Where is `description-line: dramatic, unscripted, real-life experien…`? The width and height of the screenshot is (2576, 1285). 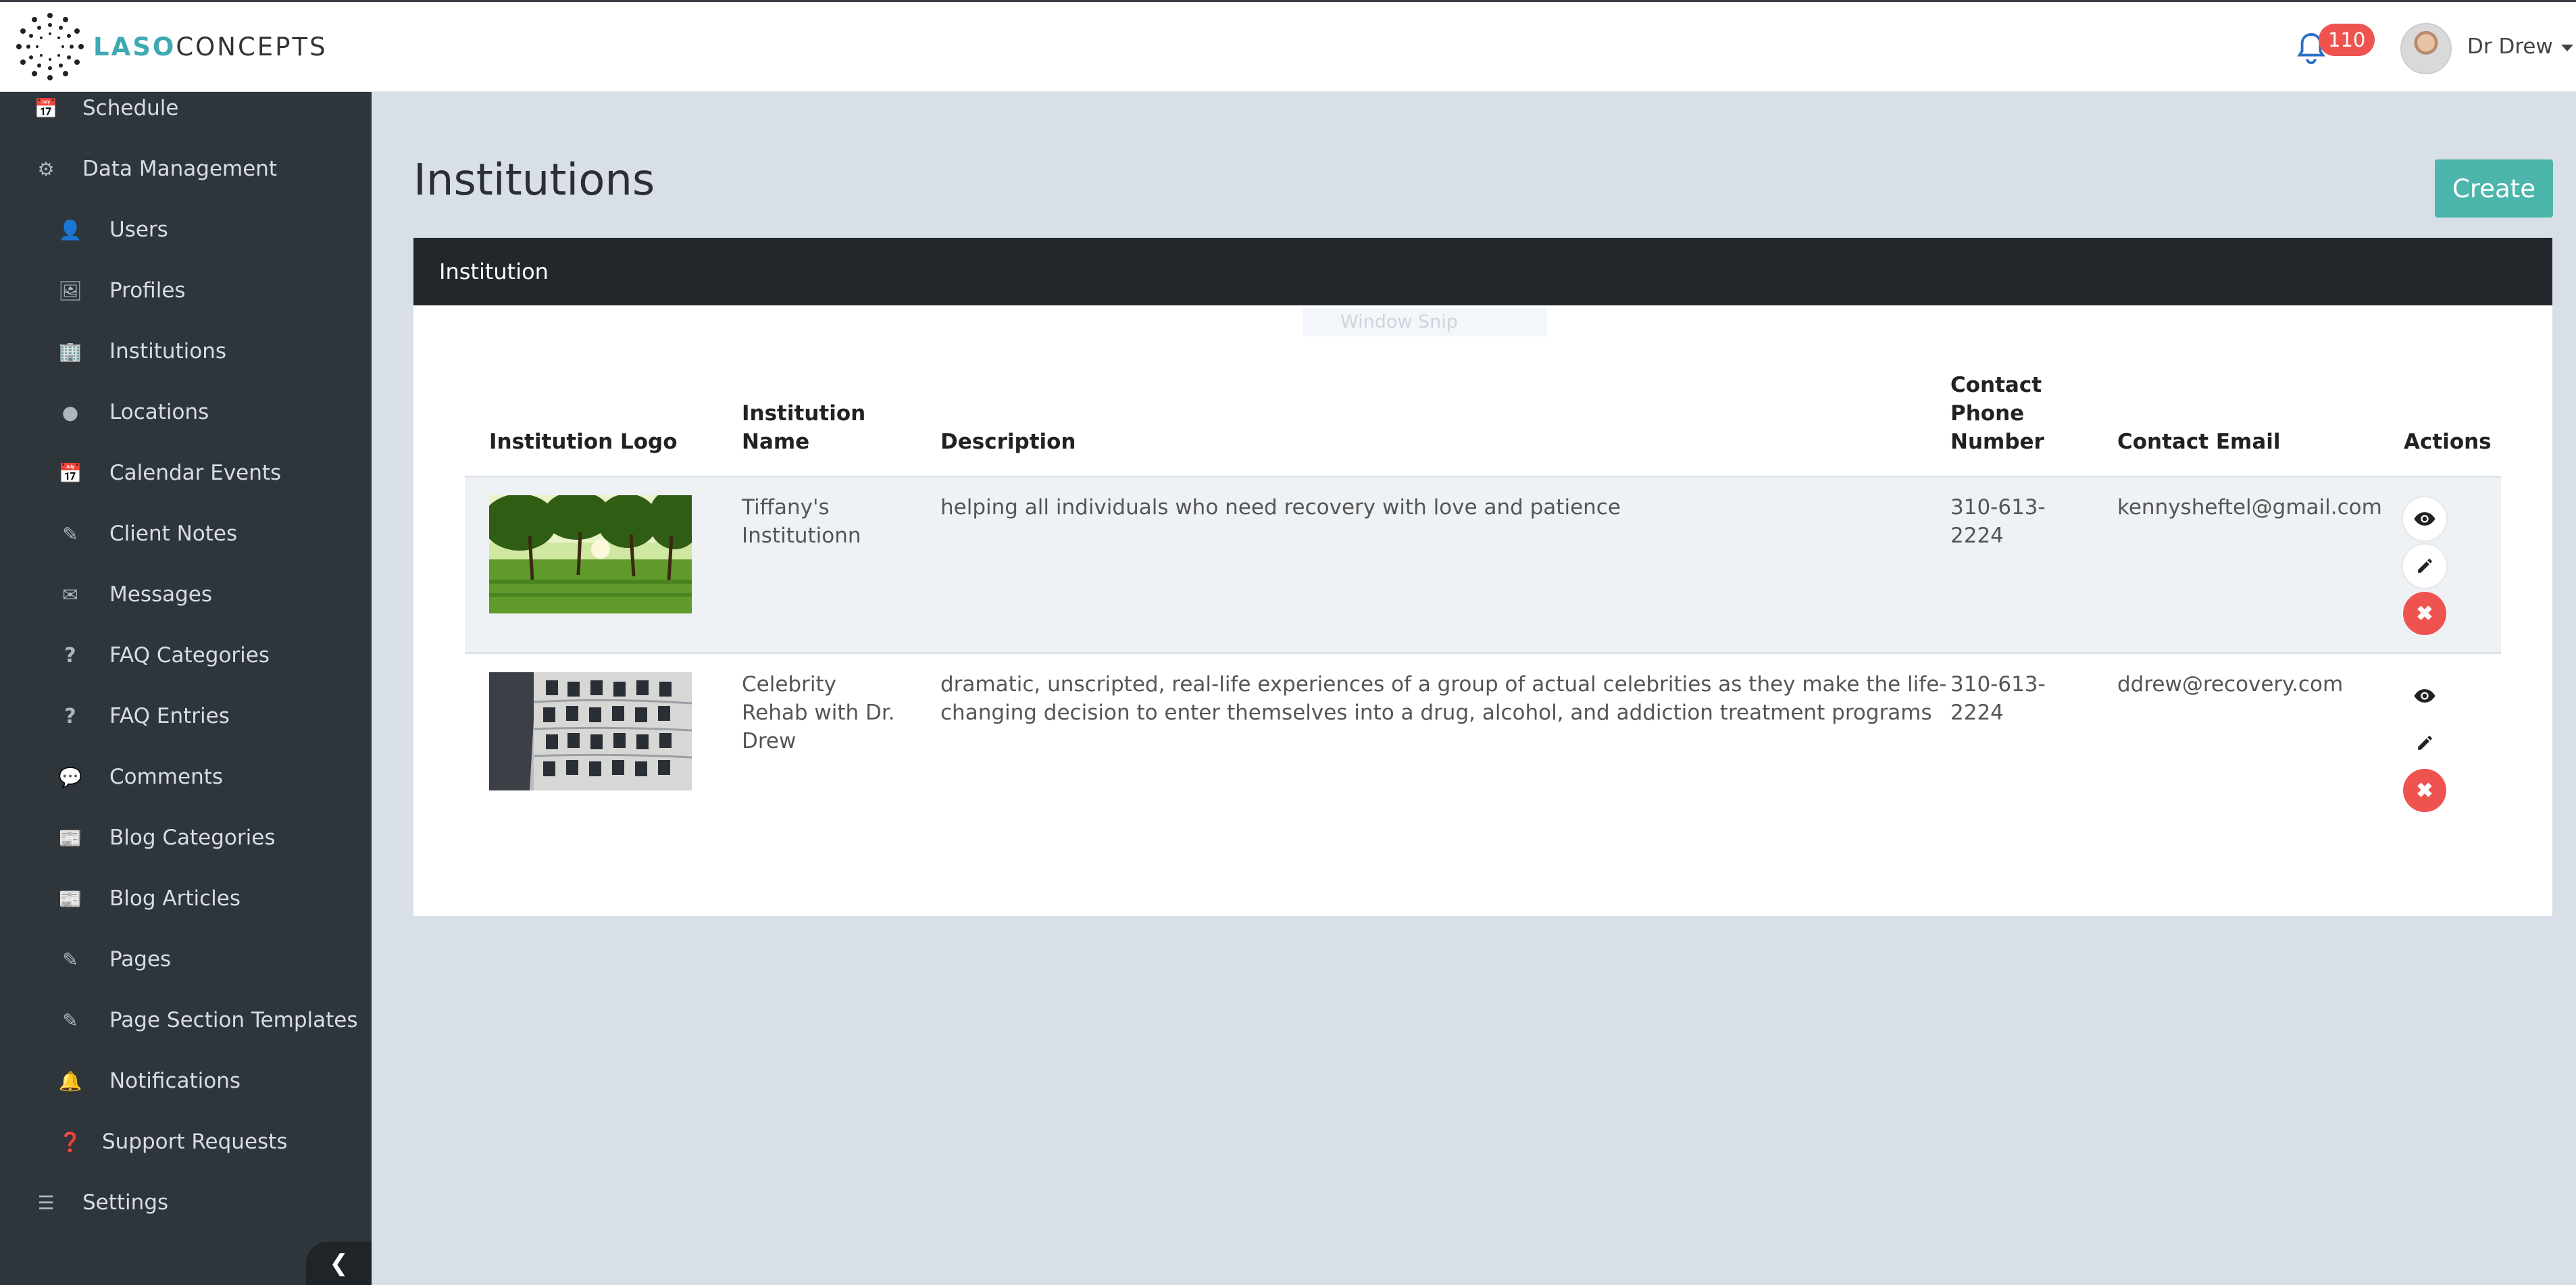 description-line: dramatic, unscripted, real-life experien… is located at coordinates (1443, 684).